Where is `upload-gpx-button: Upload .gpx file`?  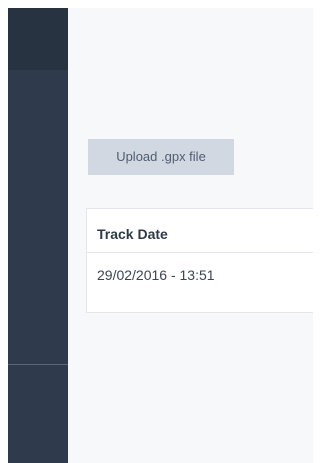
upload-gpx-button: Upload .gpx file is located at coordinates (161, 157).